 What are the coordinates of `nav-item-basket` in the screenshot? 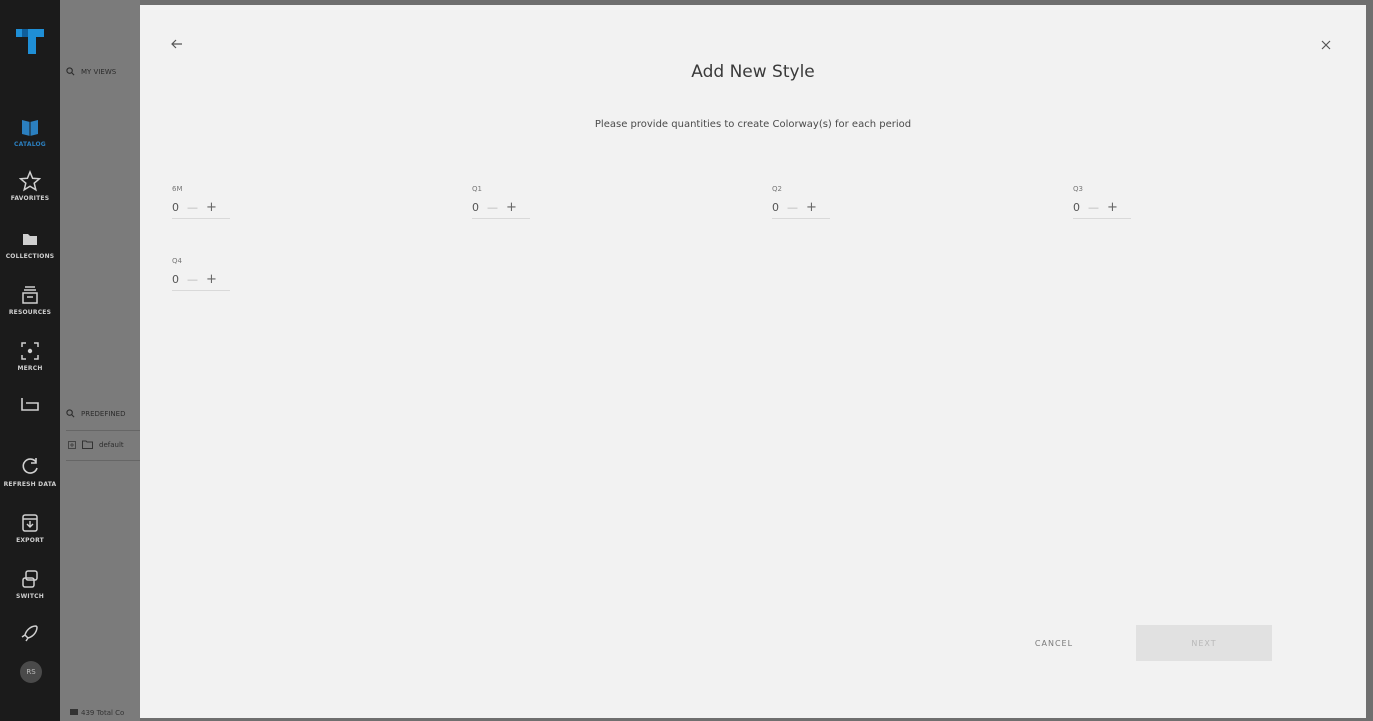 It's located at (30, 406).